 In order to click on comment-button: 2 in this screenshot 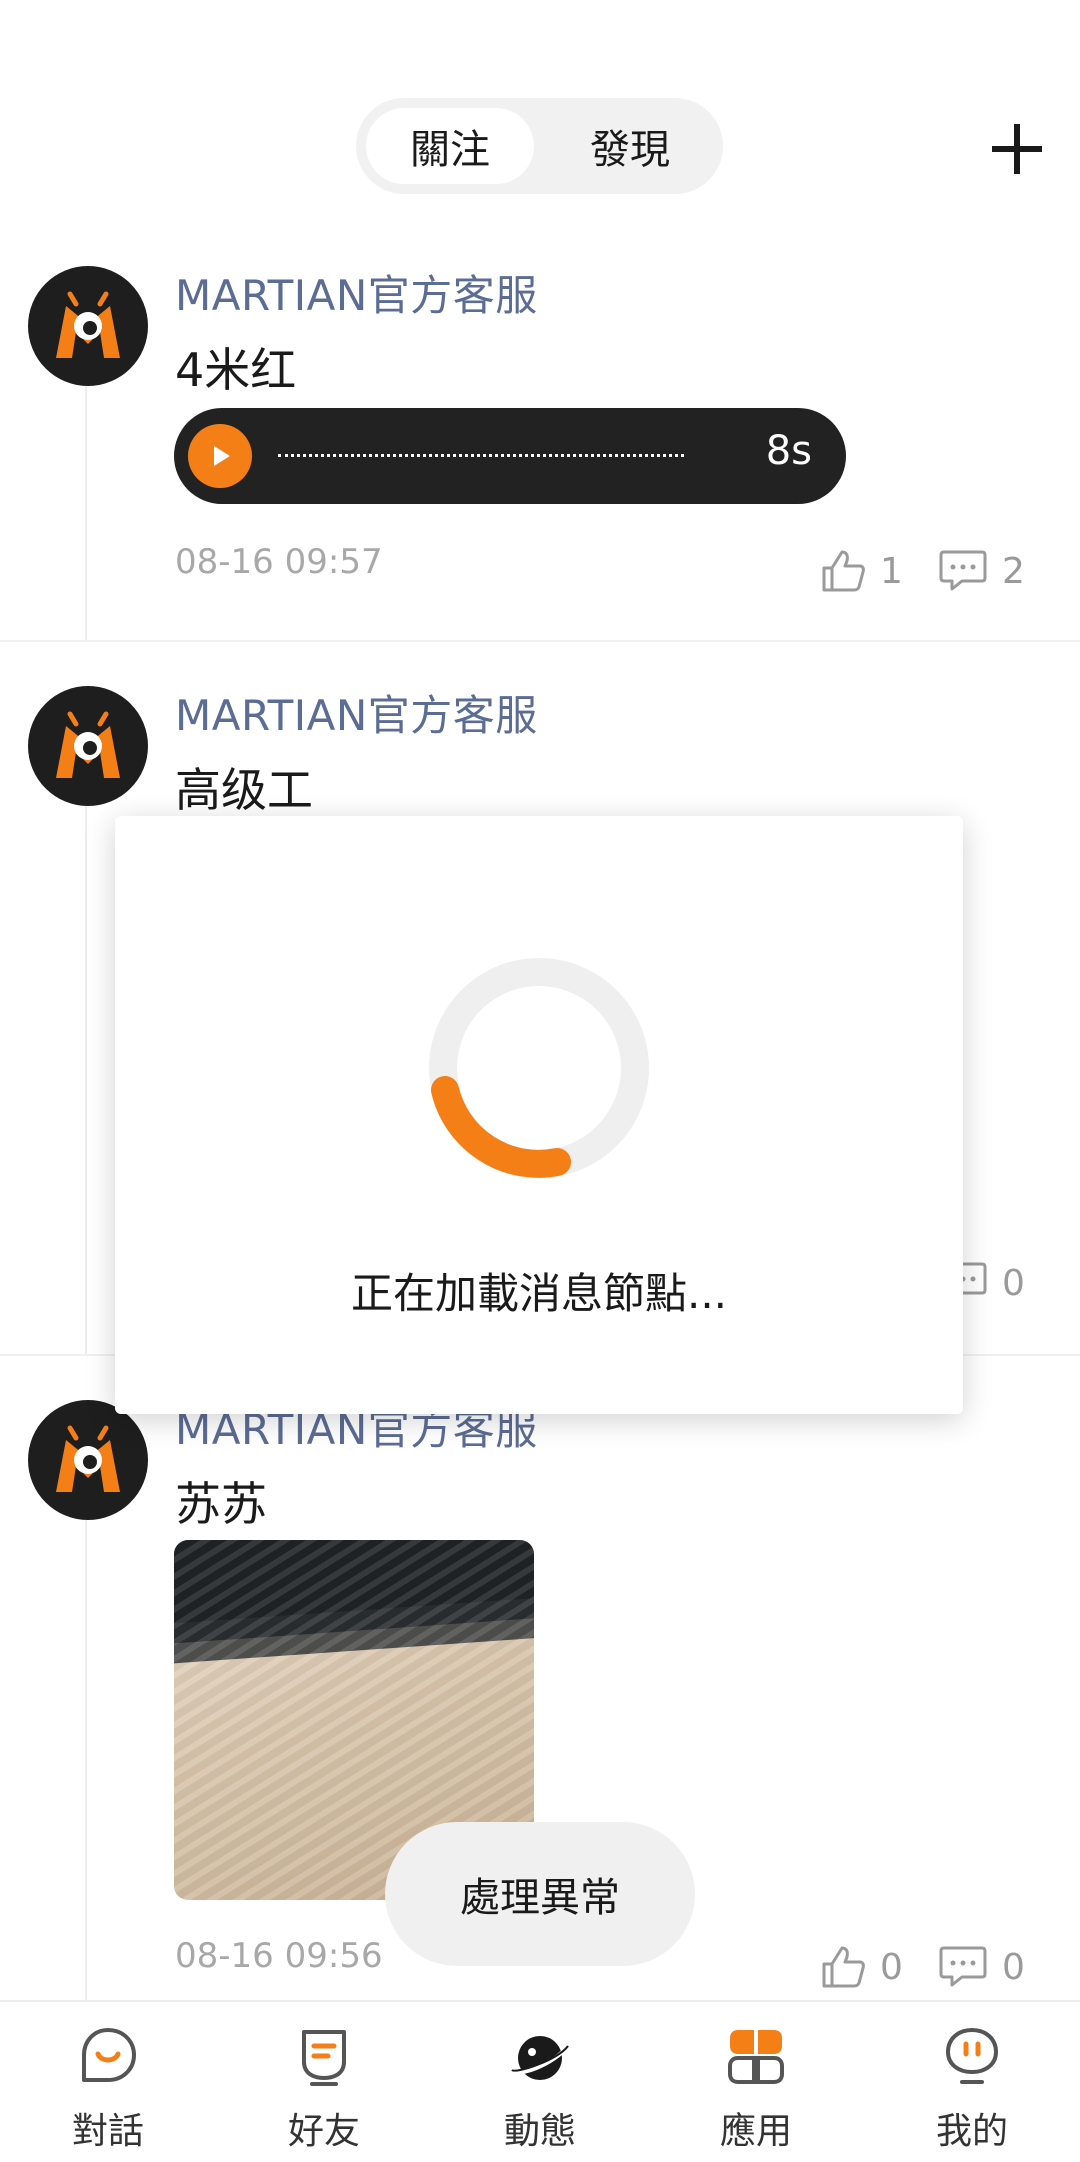, I will do `click(981, 571)`.